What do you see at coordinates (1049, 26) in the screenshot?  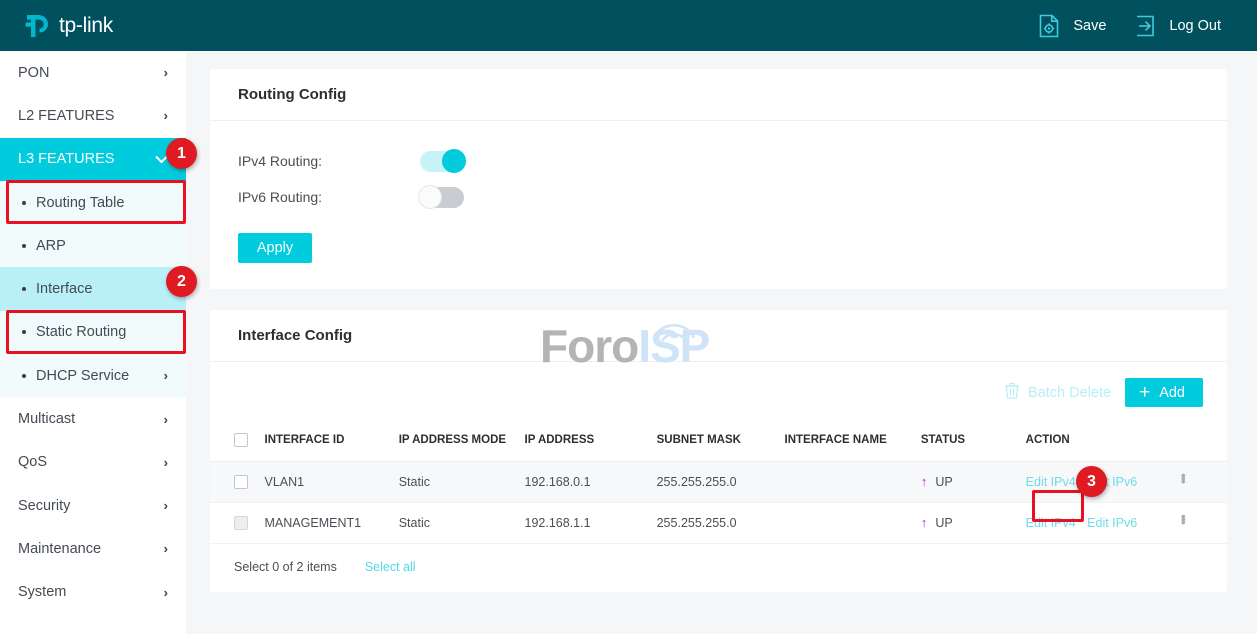 I see `save-gear-icon` at bounding box center [1049, 26].